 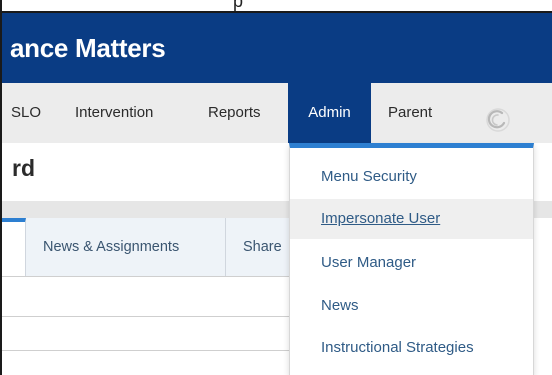 What do you see at coordinates (26, 113) in the screenshot?
I see `nav-item-slo: SLO` at bounding box center [26, 113].